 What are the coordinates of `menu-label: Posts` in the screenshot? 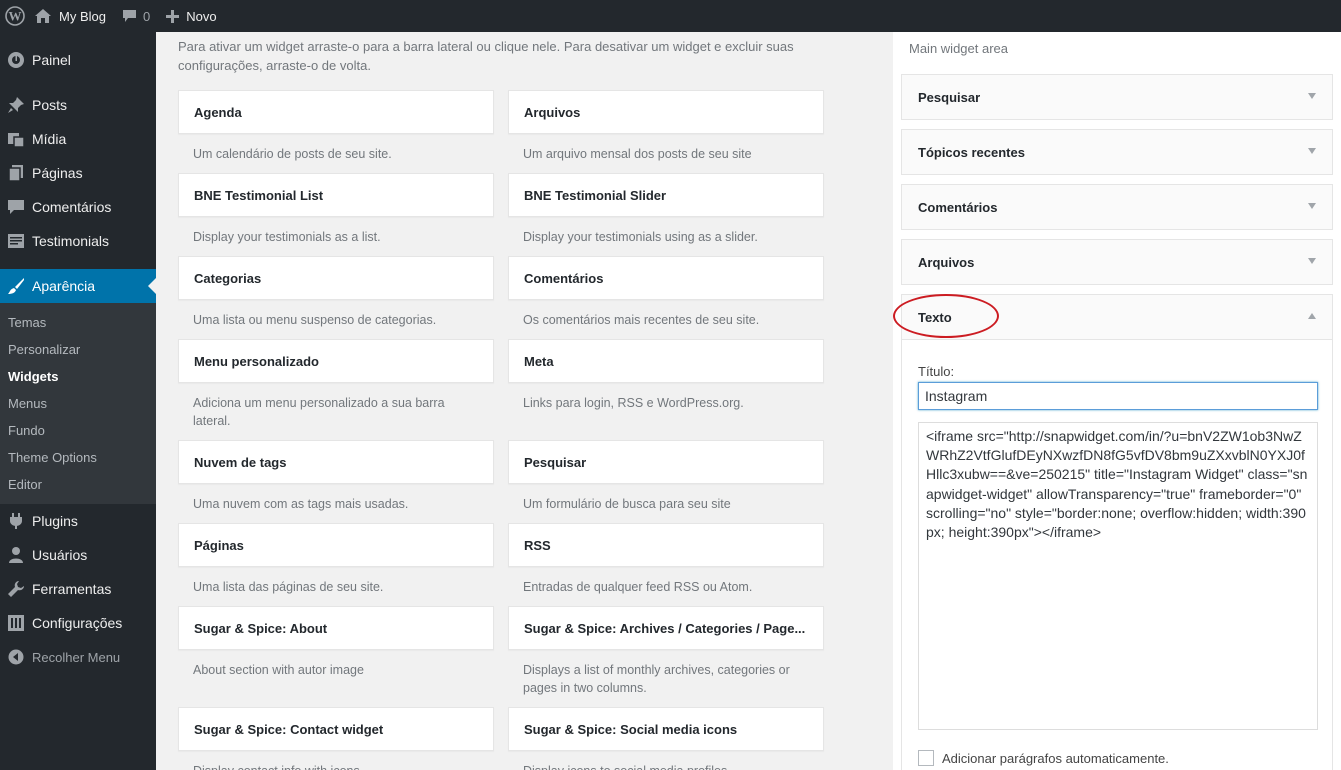 It's located at (50, 105).